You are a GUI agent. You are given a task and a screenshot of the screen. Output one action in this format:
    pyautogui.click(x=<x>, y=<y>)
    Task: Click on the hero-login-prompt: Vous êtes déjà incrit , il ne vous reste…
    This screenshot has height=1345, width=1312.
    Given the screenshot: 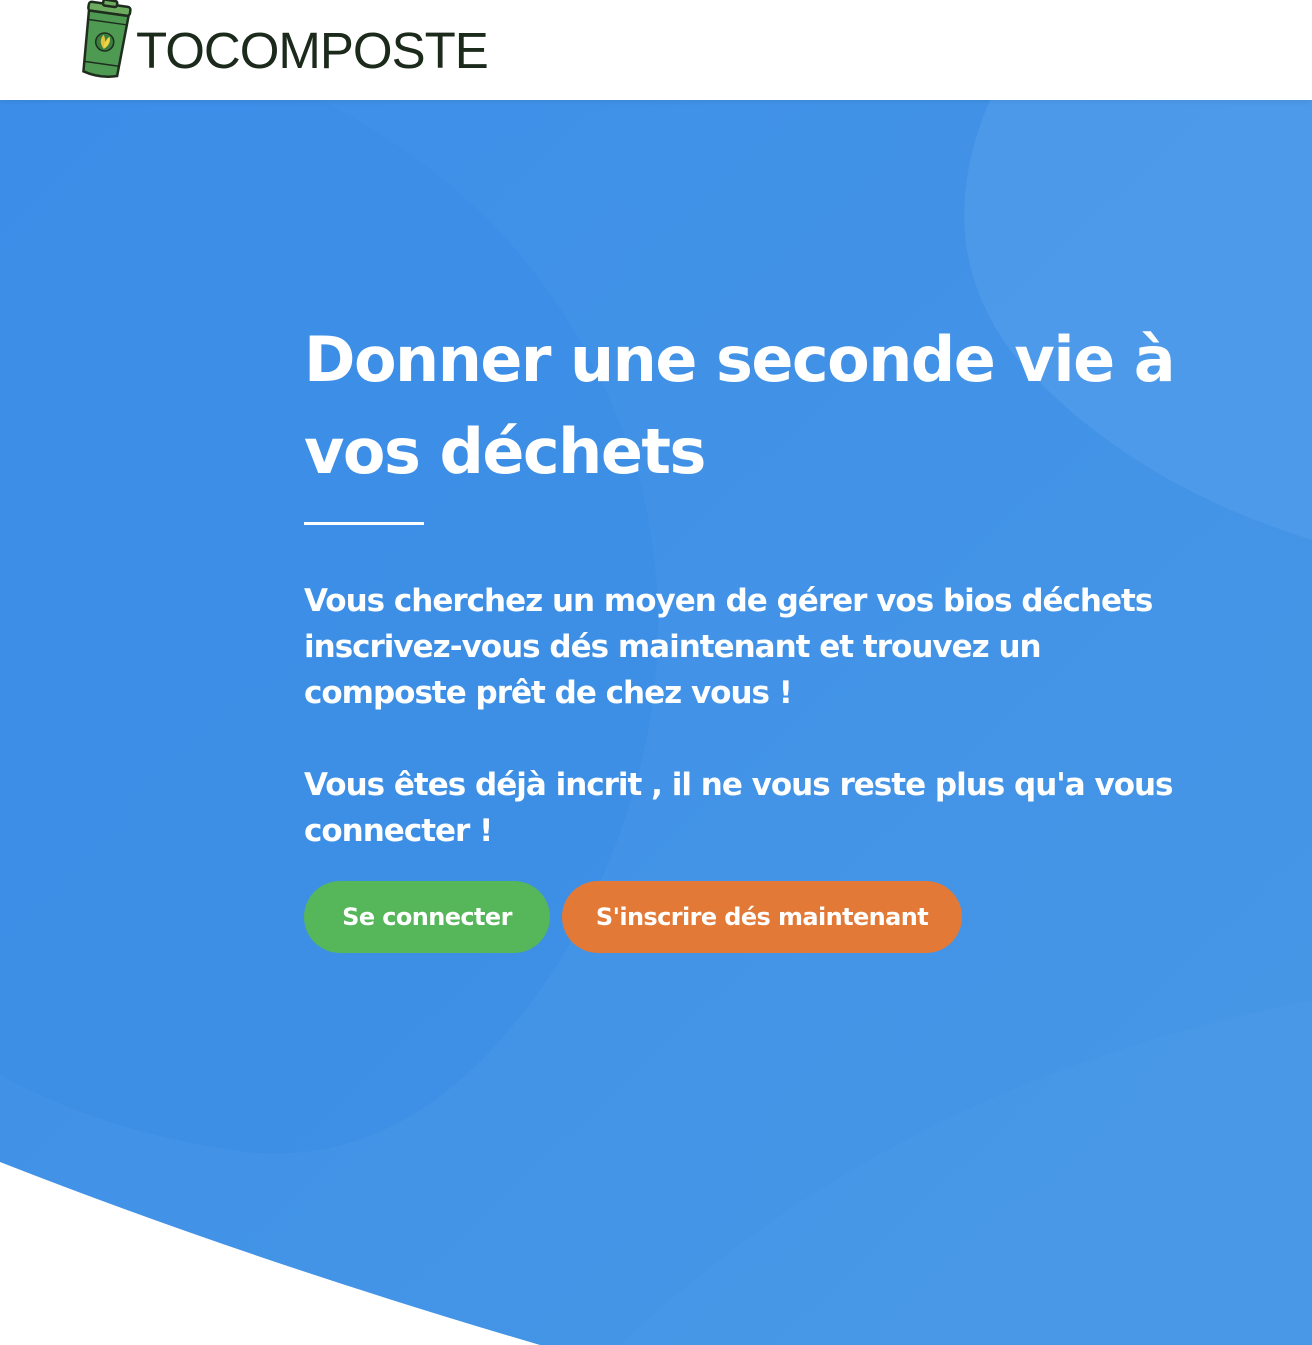 What is the action you would take?
    pyautogui.click(x=739, y=808)
    